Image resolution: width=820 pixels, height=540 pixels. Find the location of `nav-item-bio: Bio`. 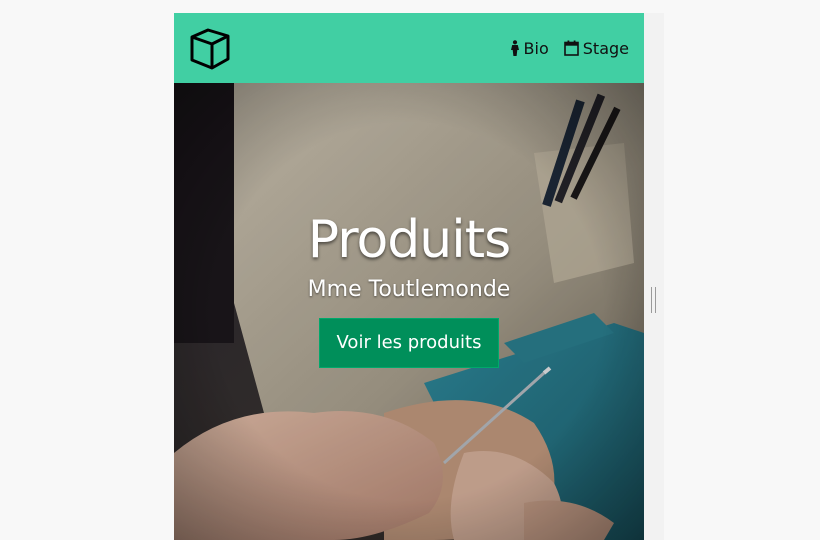

nav-item-bio: Bio is located at coordinates (529, 48).